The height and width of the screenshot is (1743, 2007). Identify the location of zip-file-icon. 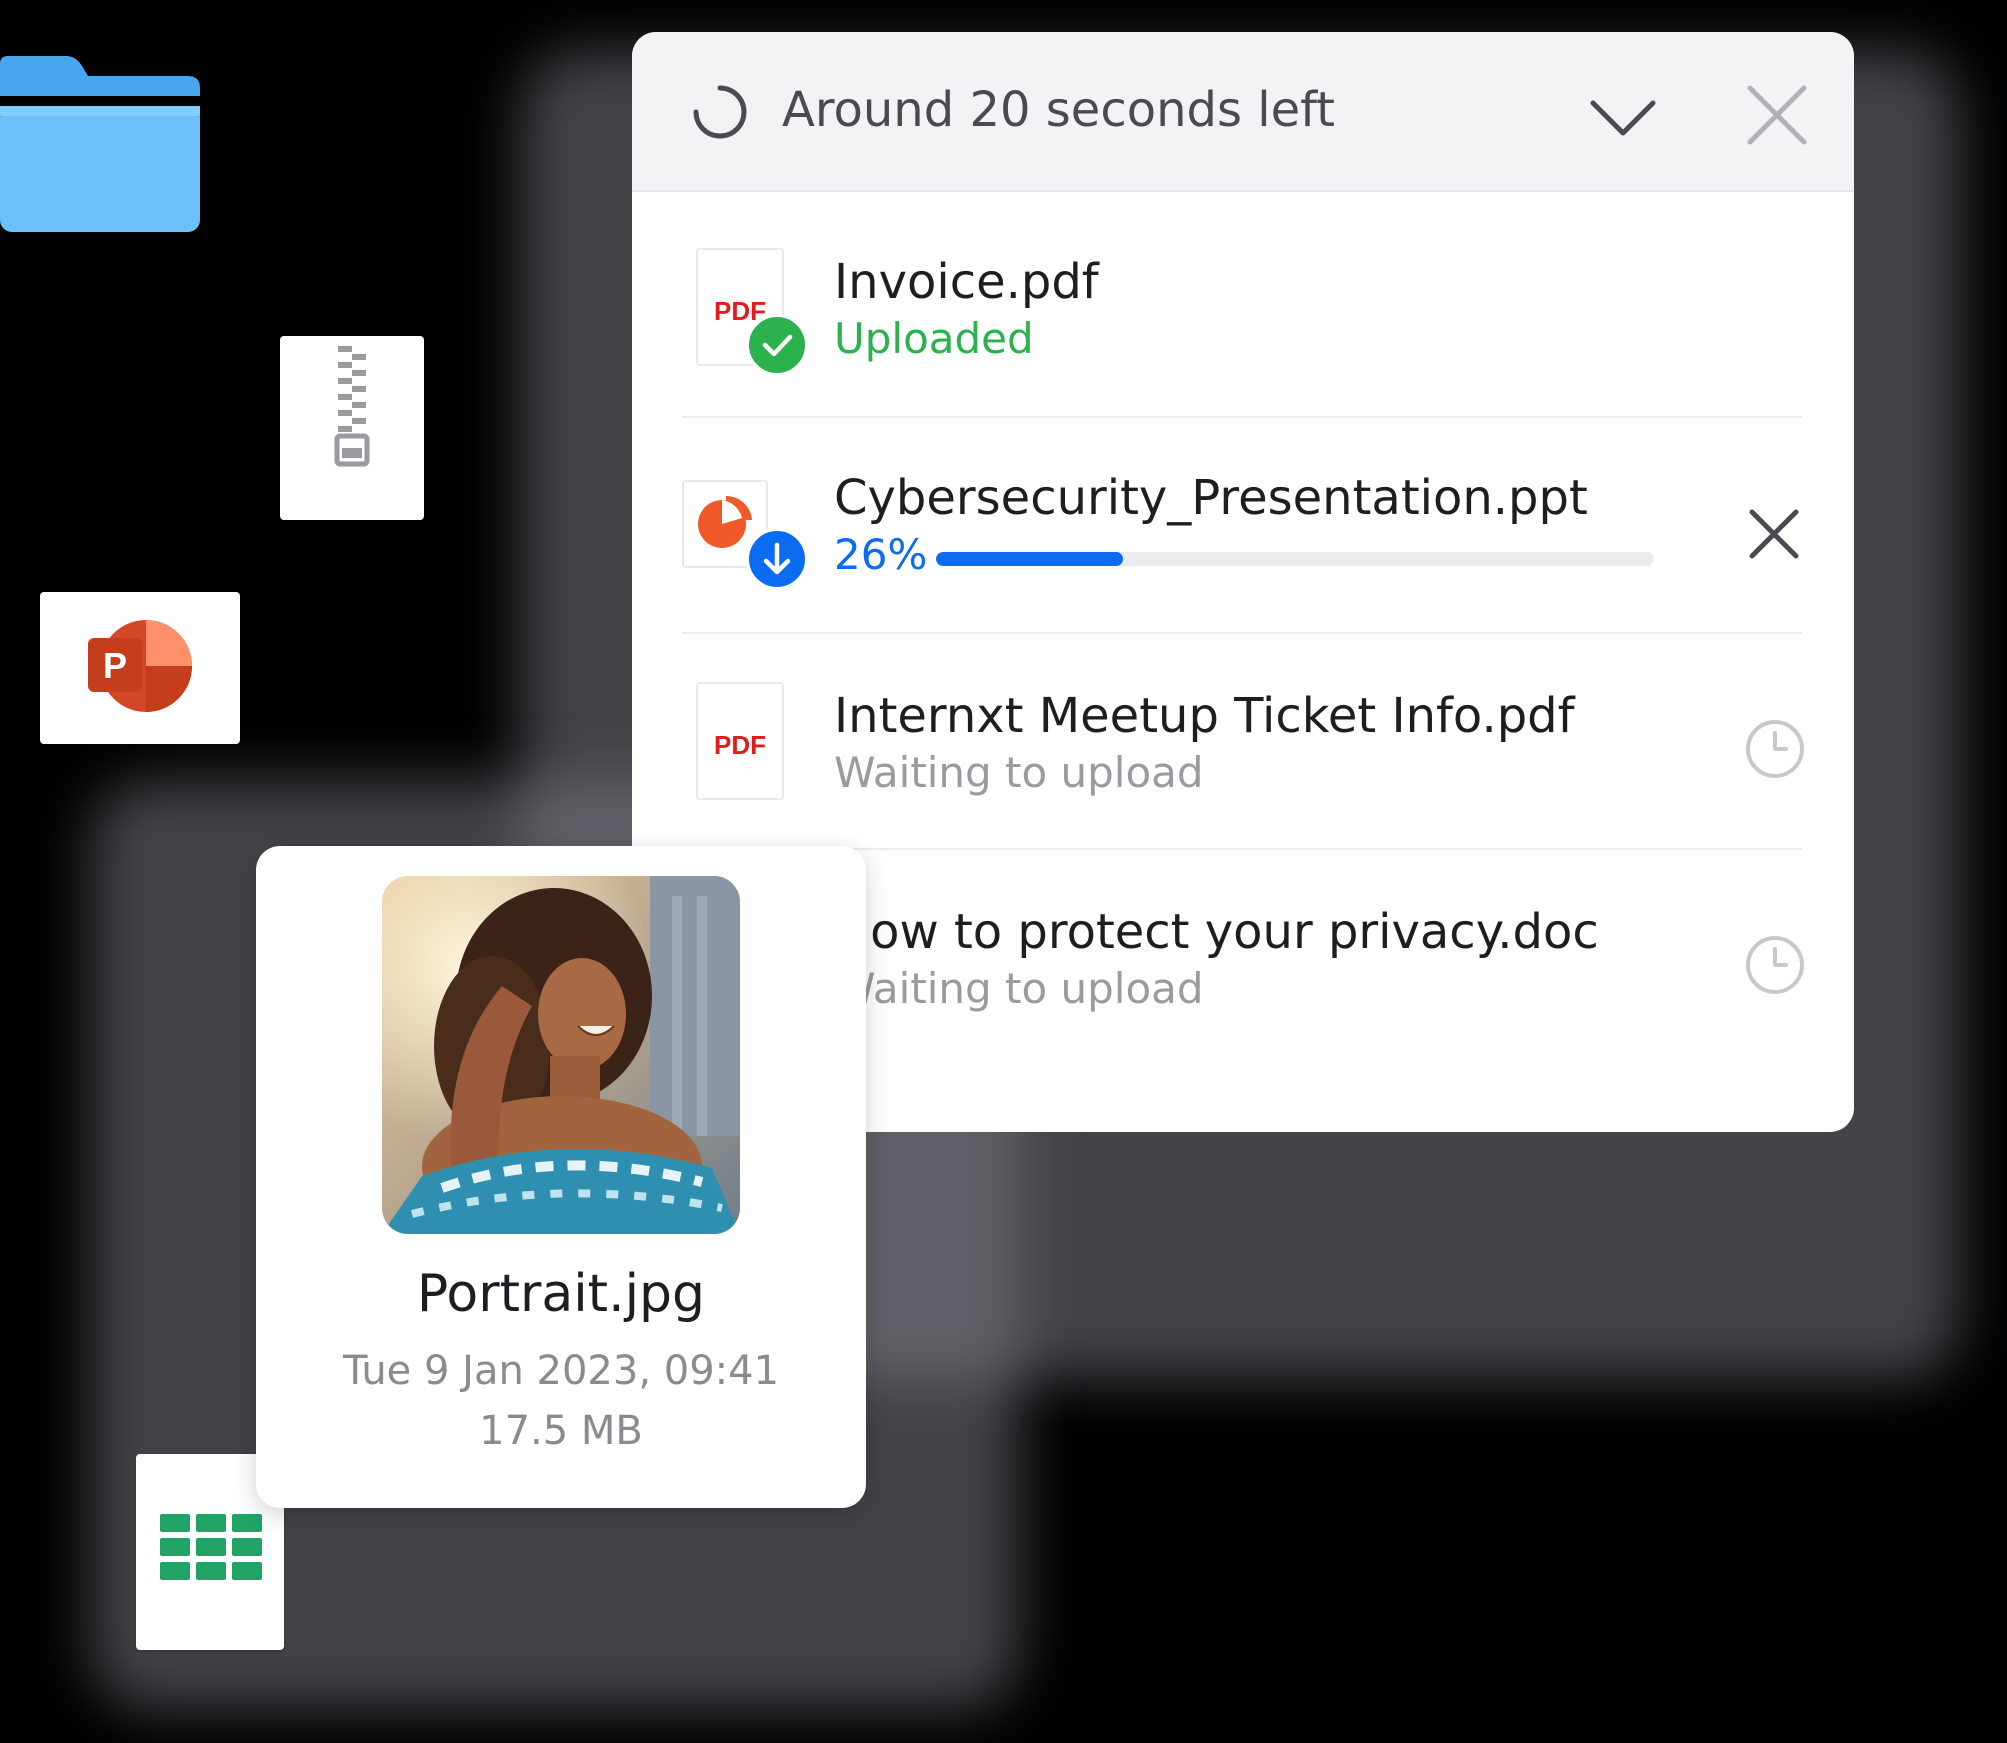
(352, 428).